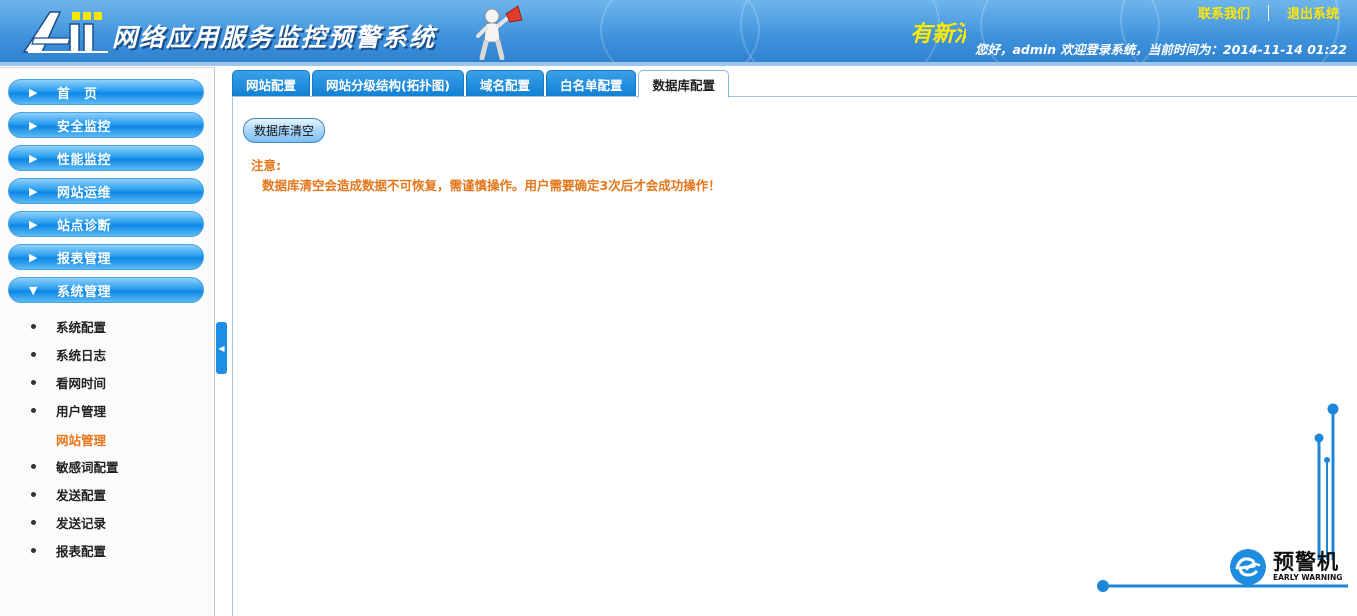 This screenshot has height=616, width=1357. What do you see at coordinates (499, 32) in the screenshot?
I see `megaphone-mascot-icon` at bounding box center [499, 32].